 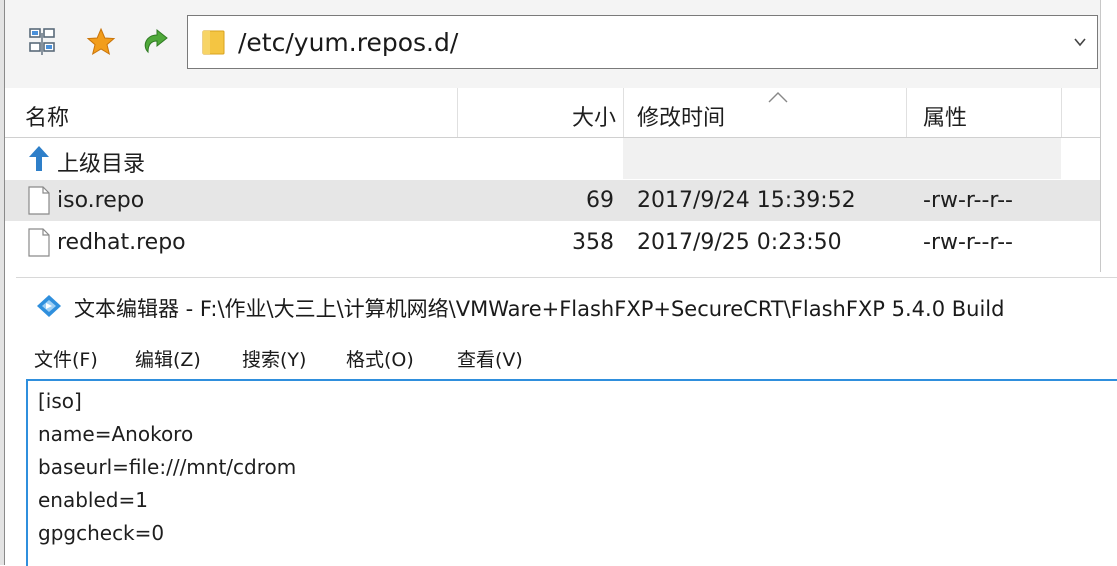 What do you see at coordinates (213, 42) in the screenshot?
I see `folder-icon` at bounding box center [213, 42].